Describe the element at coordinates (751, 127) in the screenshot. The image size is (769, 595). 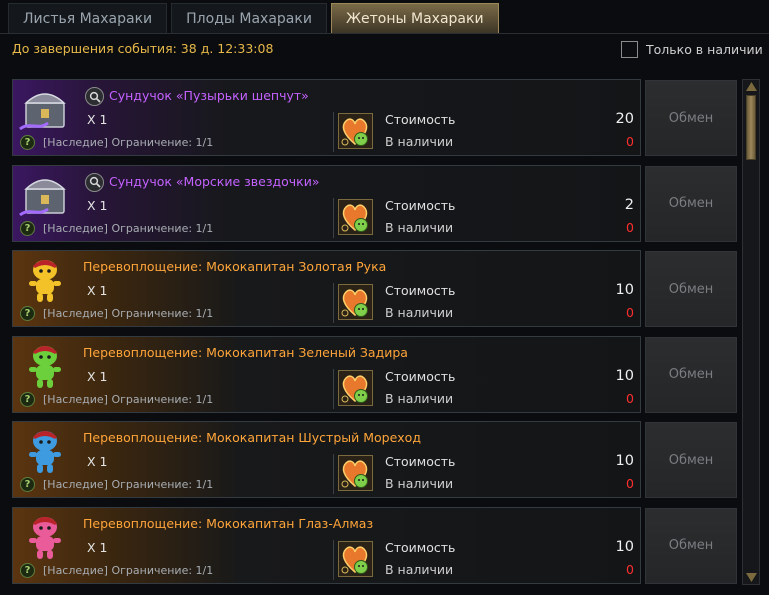
I see `scrollbar-thumb` at that location.